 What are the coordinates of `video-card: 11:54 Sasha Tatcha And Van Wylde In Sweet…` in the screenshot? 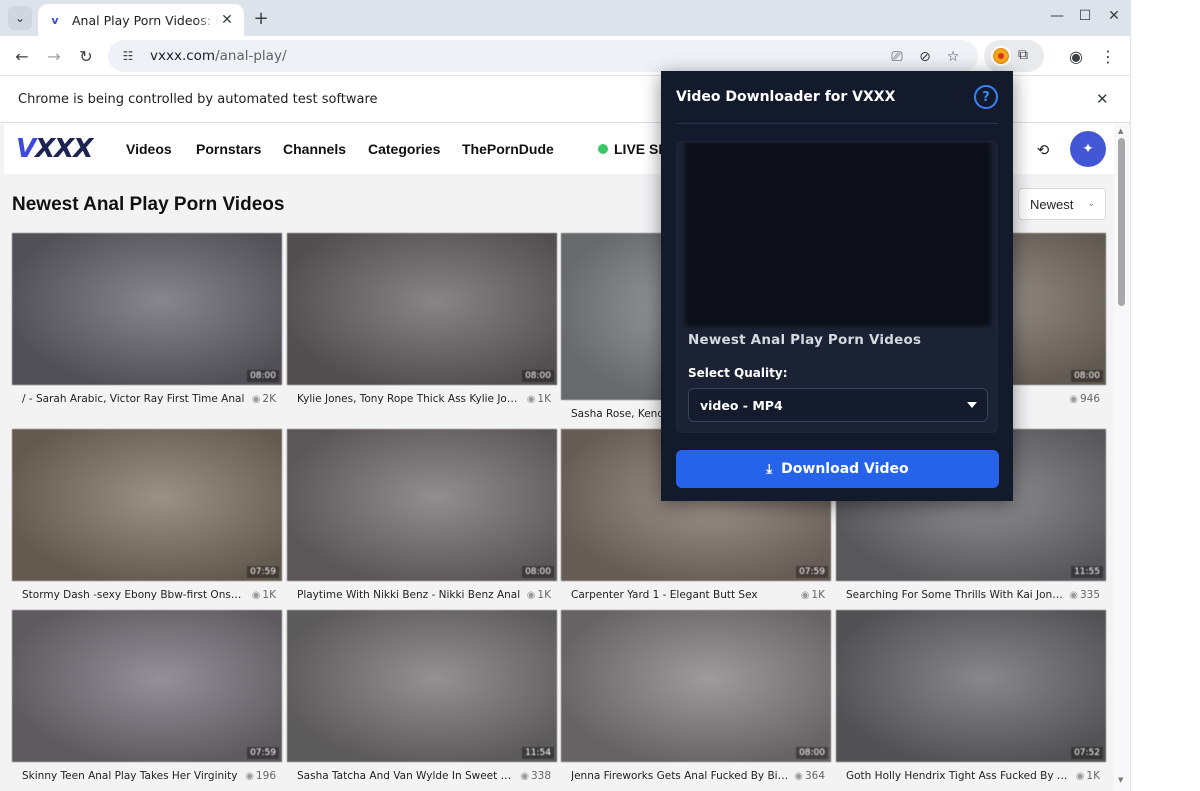 It's located at (422, 700).